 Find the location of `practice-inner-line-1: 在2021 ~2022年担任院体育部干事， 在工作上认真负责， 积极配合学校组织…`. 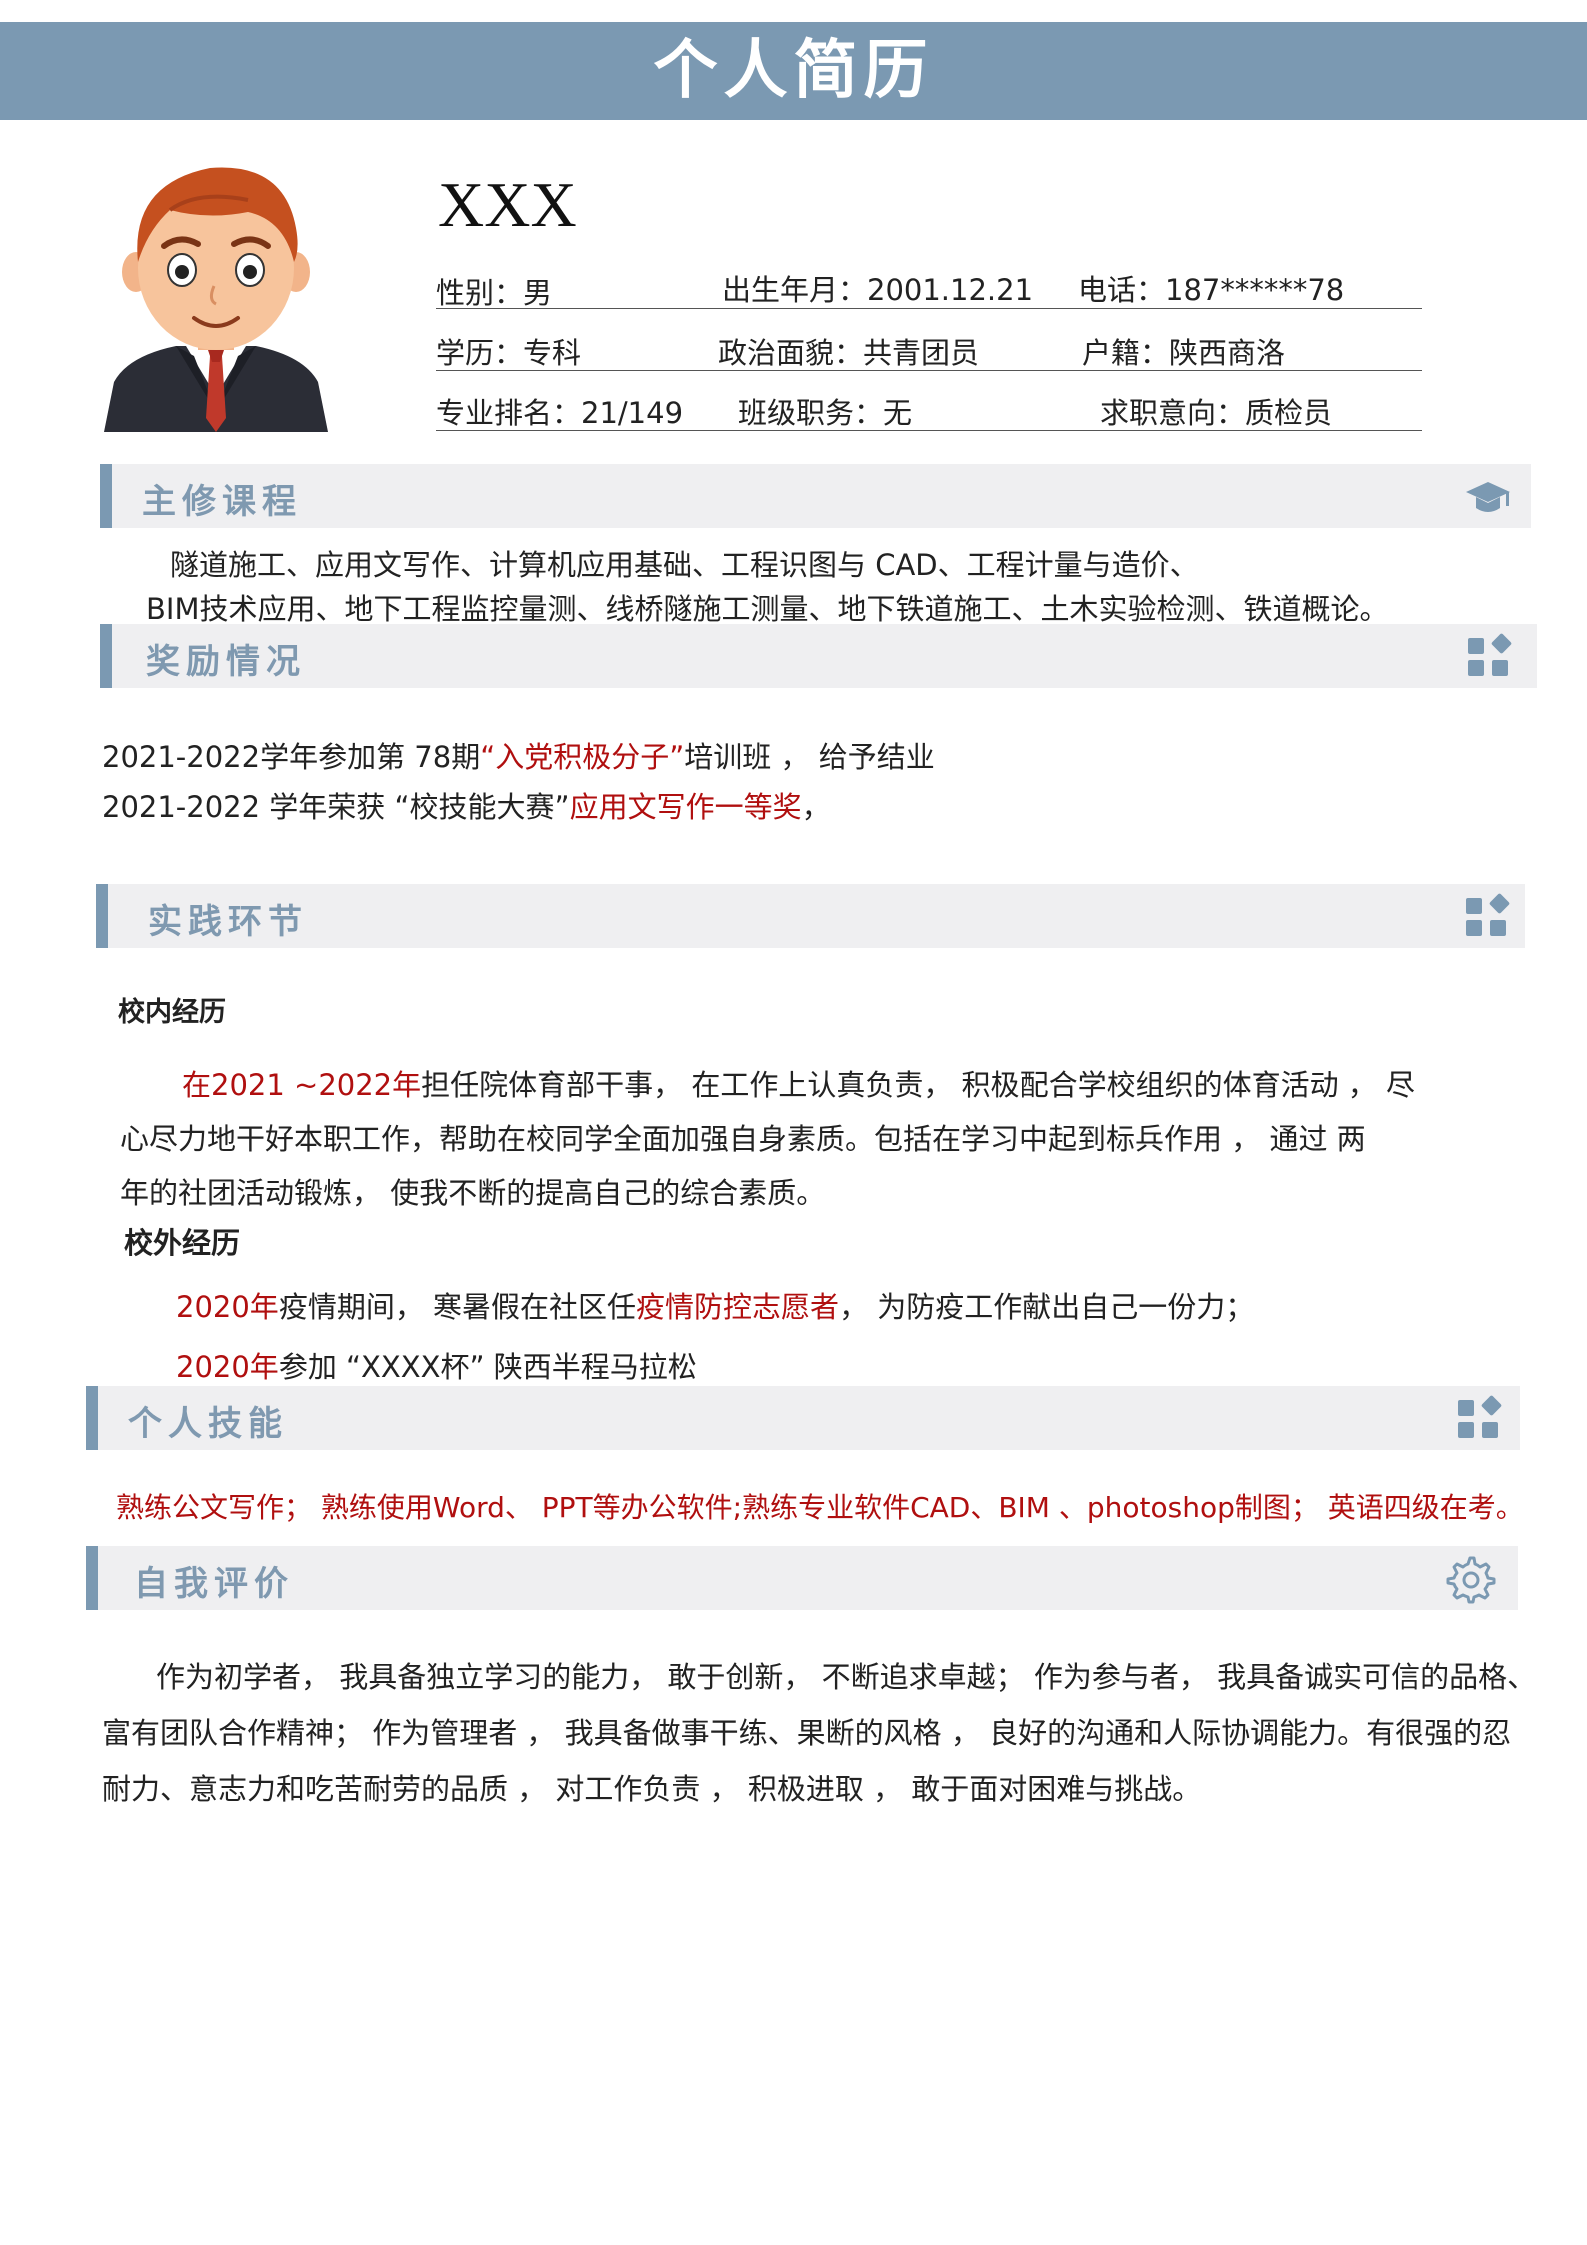

practice-inner-line-1: 在2021 ~2022年担任院体育部干事， 在工作上认真负责， 积极配合学校组织… is located at coordinates (798, 1085).